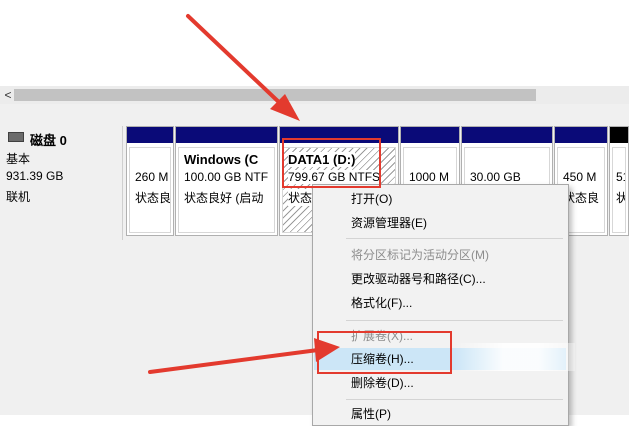 Image resolution: width=629 pixels, height=426 pixels. Describe the element at coordinates (244, 356) in the screenshot. I see `annotation-arrow-right` at that location.